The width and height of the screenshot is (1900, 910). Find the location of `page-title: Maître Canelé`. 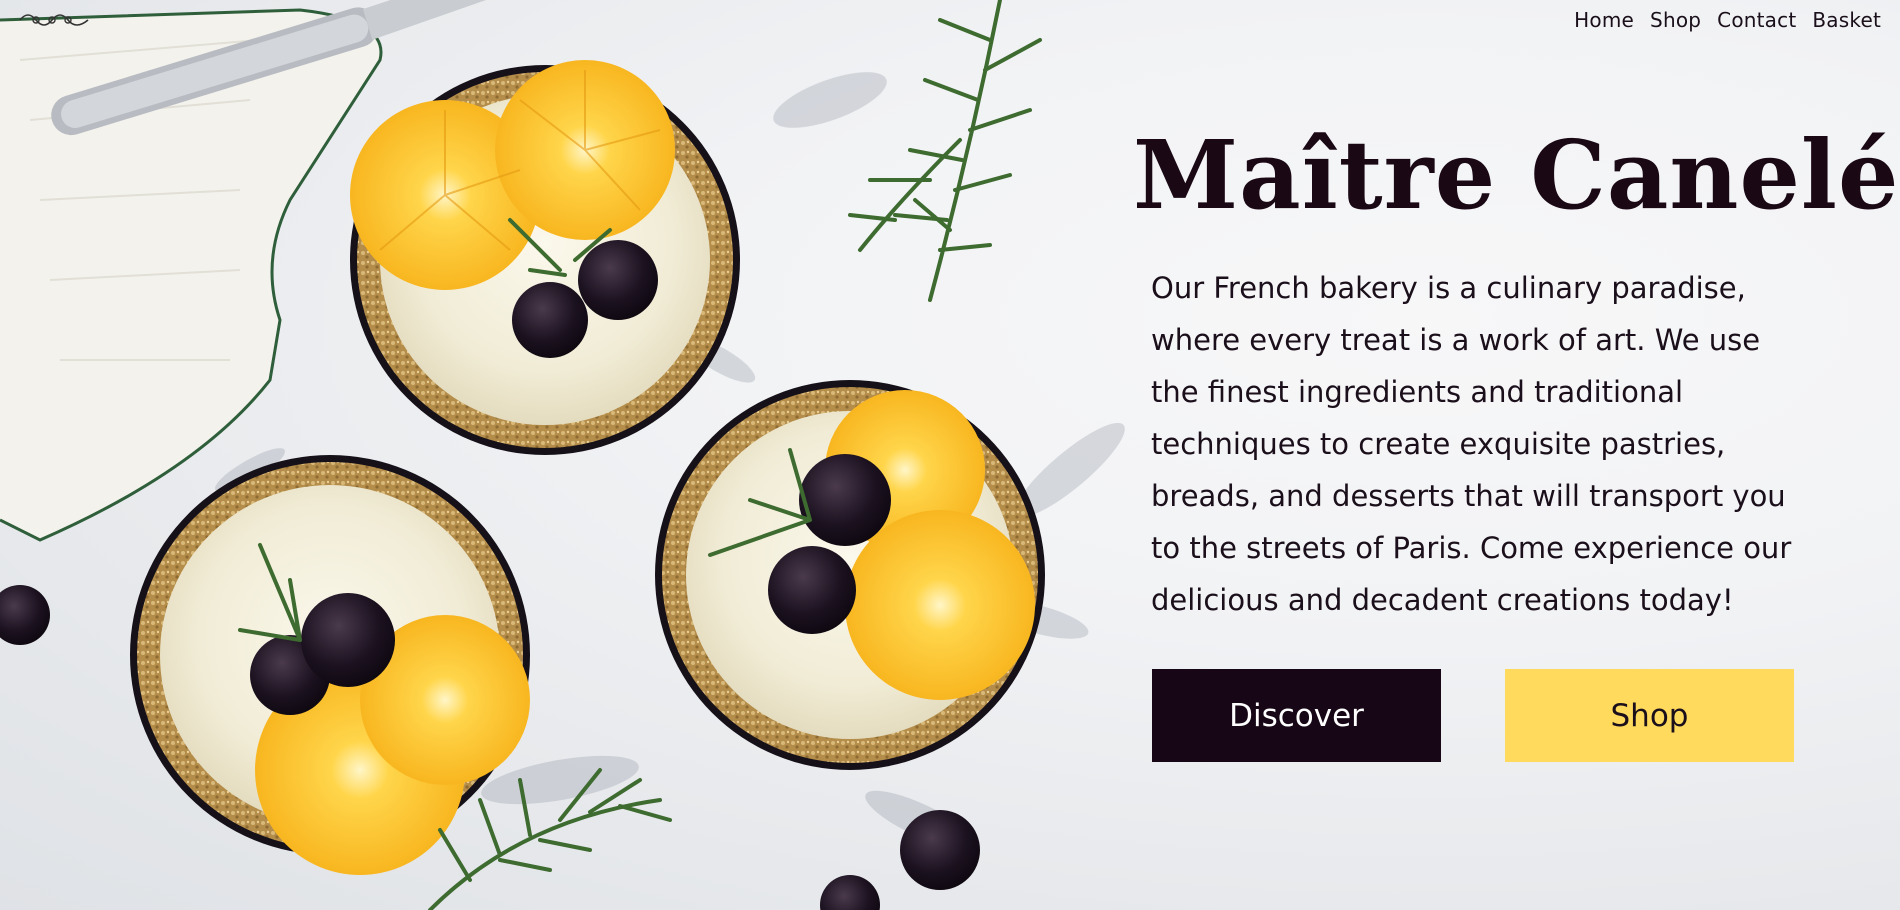

page-title: Maître Canelé is located at coordinates (1516, 175).